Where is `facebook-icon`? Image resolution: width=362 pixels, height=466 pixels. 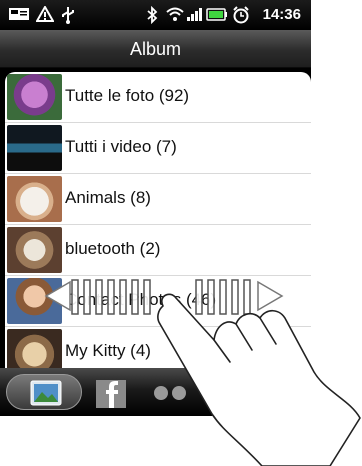
facebook-icon is located at coordinates (111, 394).